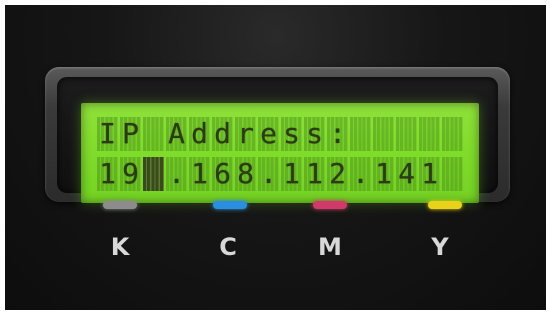 This screenshot has height=315, width=550. What do you see at coordinates (120, 205) in the screenshot?
I see `led-gray-icon` at bounding box center [120, 205].